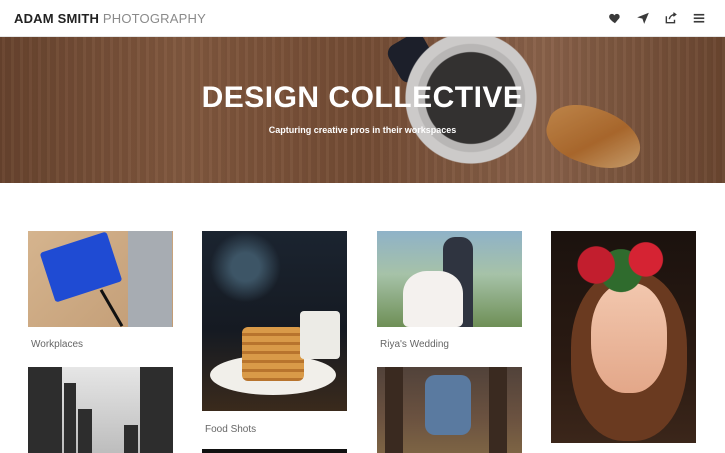  I want to click on heart-icon, so click(615, 18).